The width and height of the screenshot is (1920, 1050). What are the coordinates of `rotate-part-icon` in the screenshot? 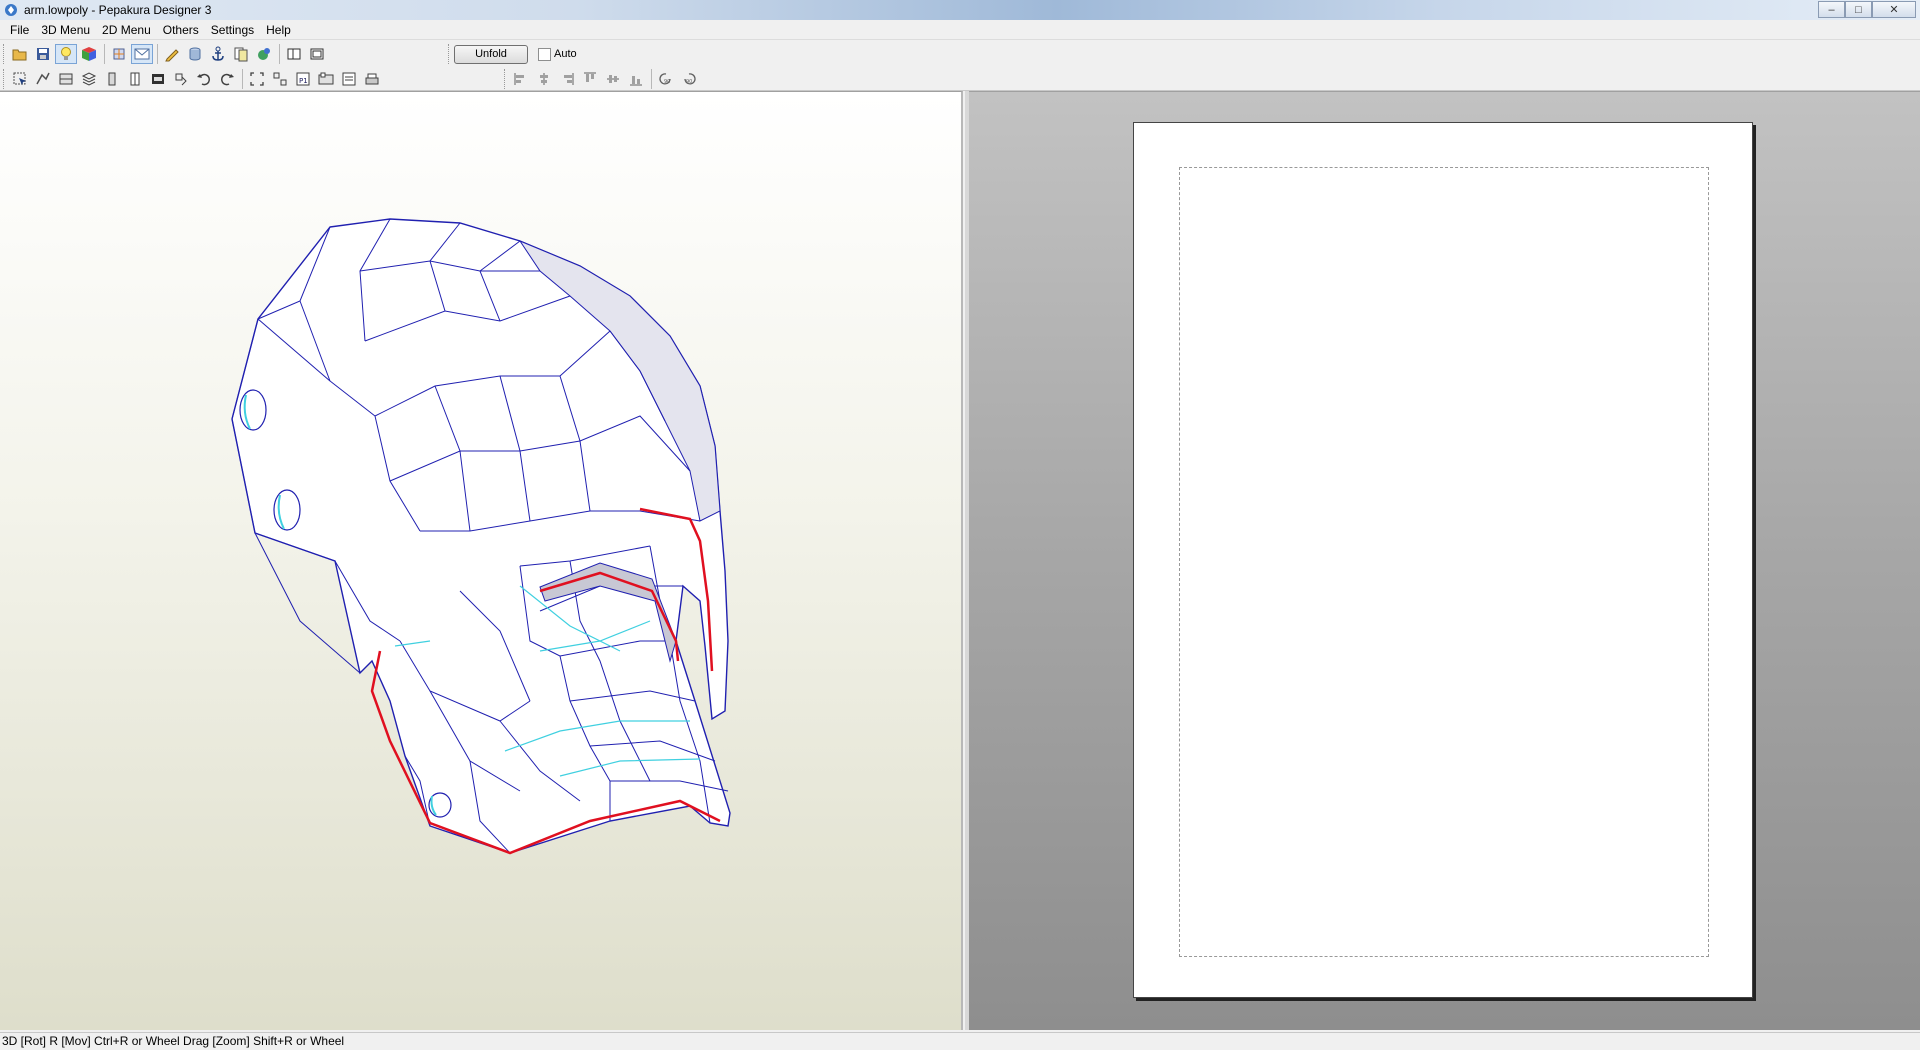 It's located at (181, 79).